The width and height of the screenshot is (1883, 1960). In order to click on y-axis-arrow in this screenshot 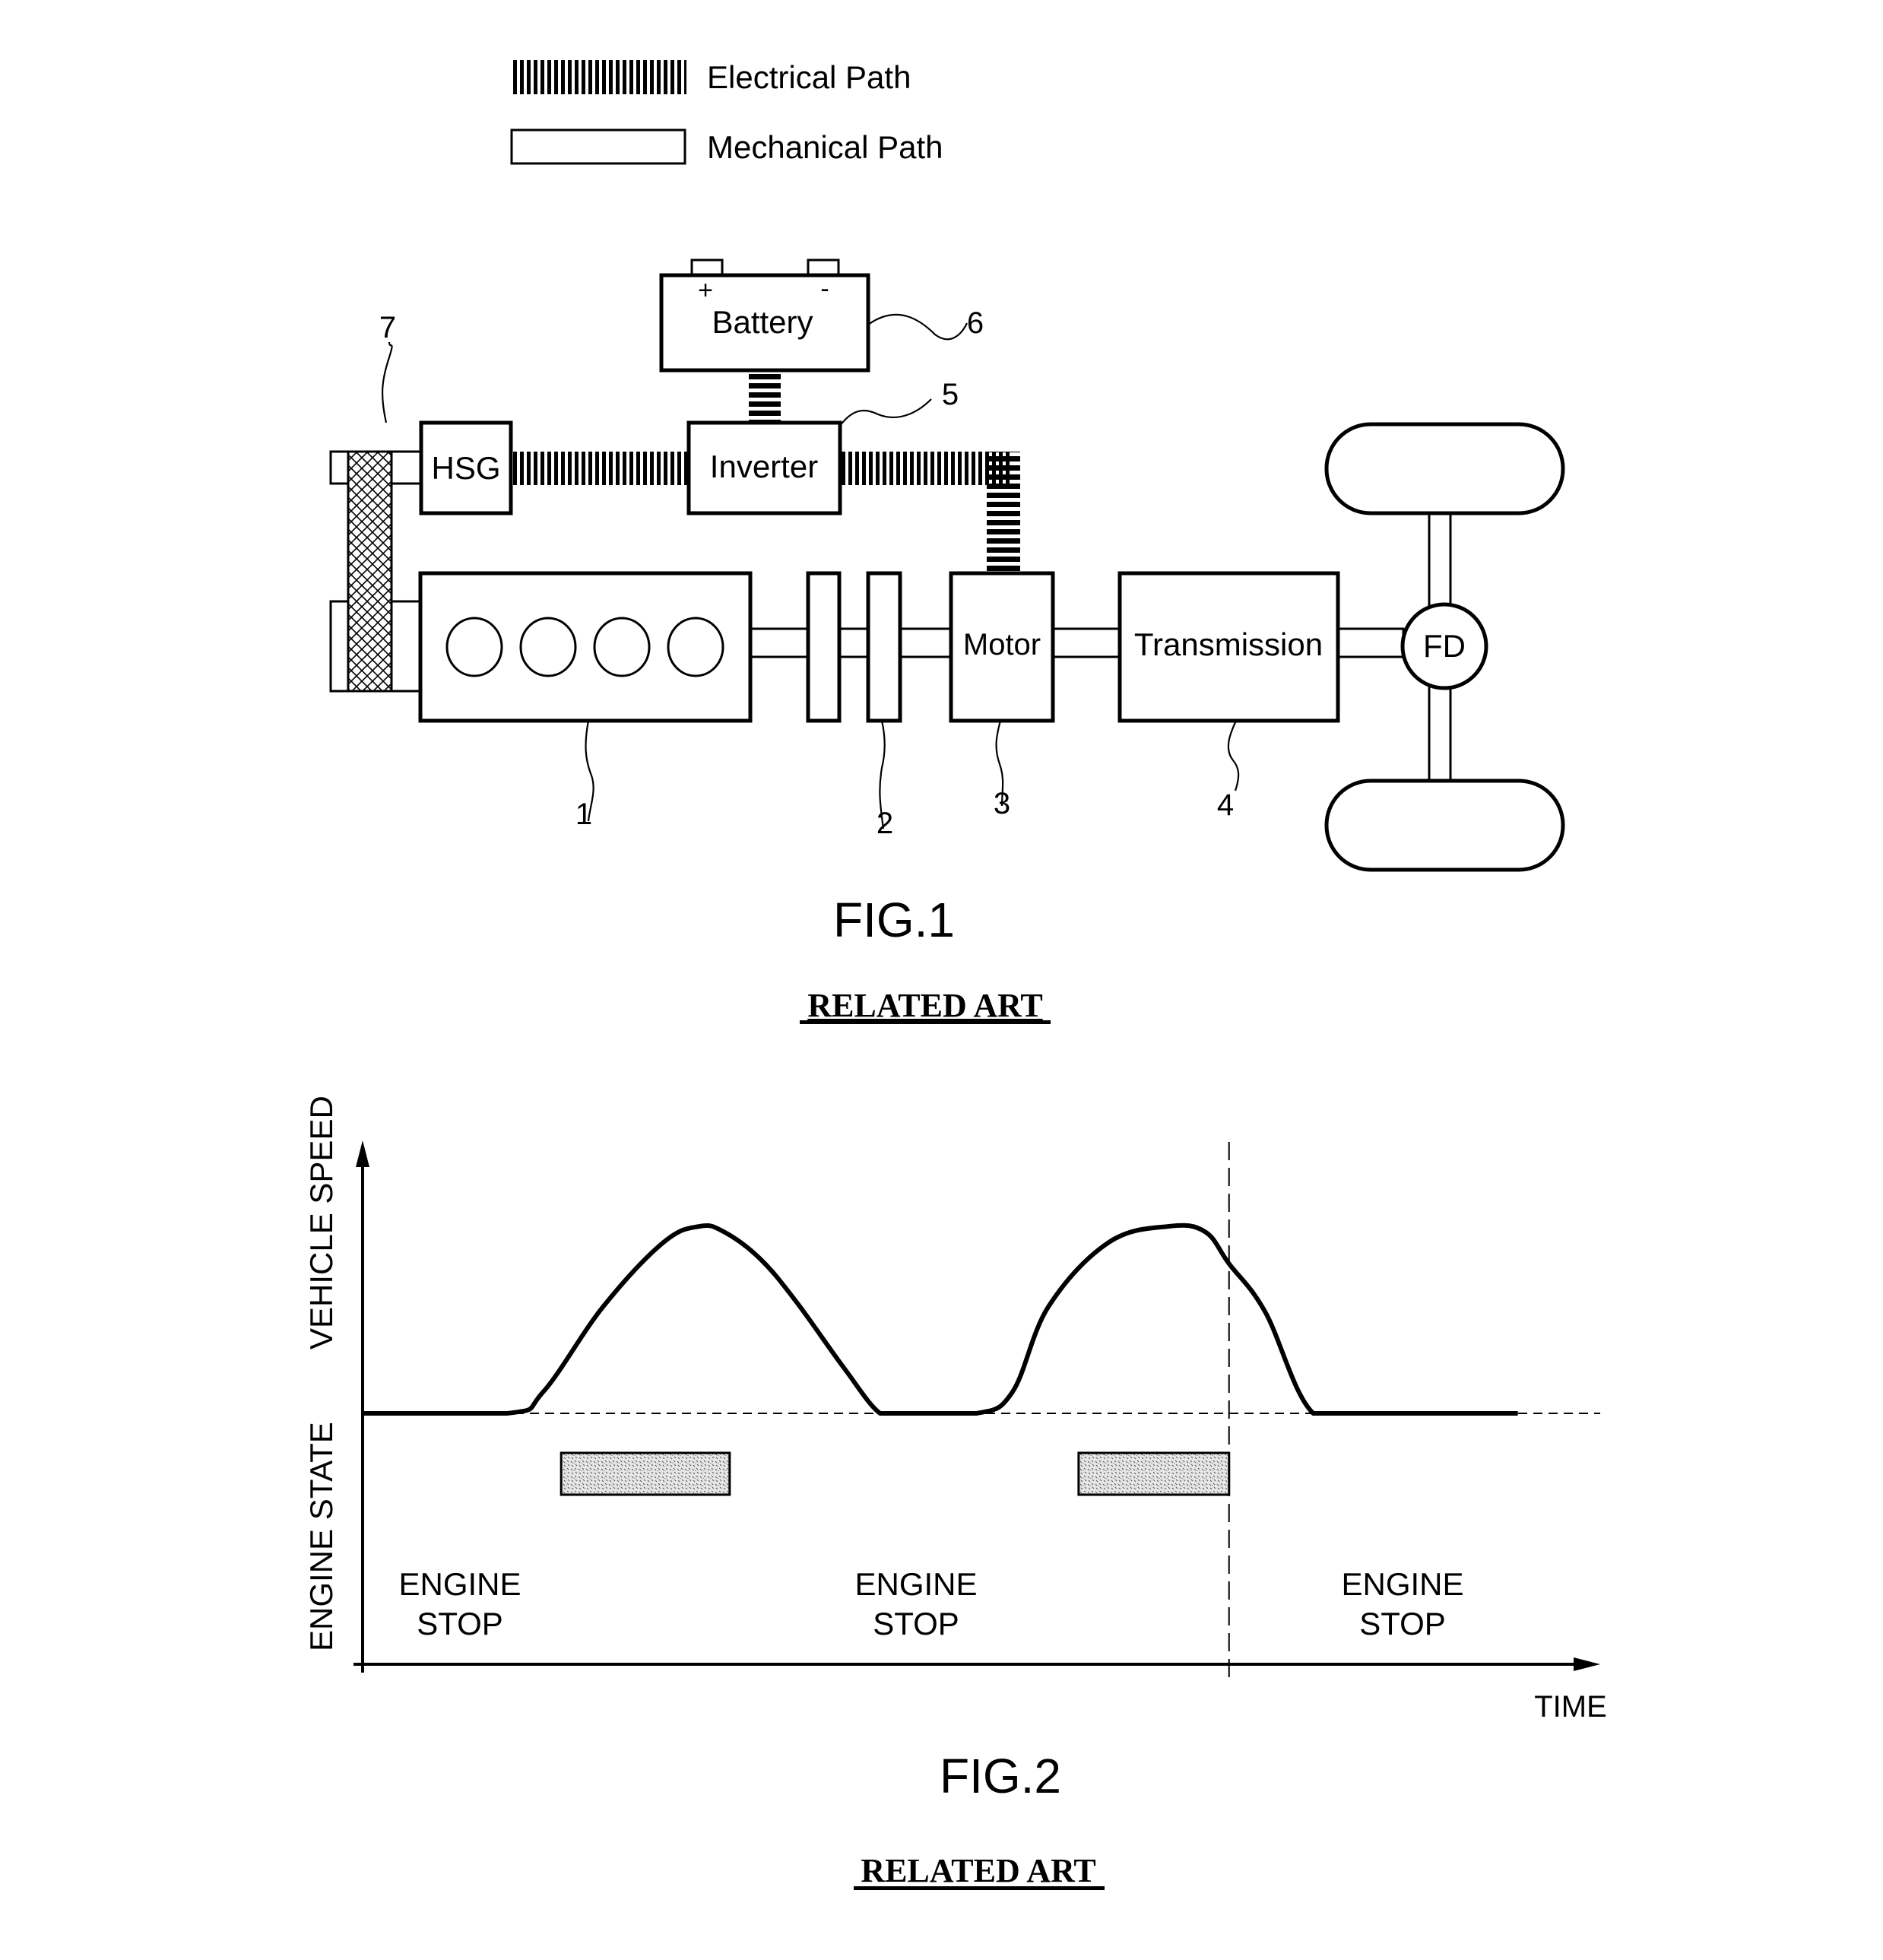, I will do `click(362, 1153)`.